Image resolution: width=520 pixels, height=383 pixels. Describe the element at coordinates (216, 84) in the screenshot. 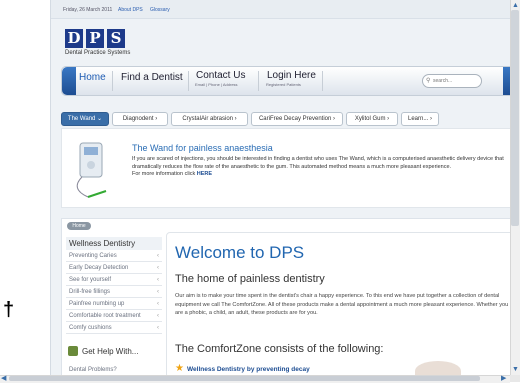

I see `nav-contact-sub: Email | Phone | Address` at that location.